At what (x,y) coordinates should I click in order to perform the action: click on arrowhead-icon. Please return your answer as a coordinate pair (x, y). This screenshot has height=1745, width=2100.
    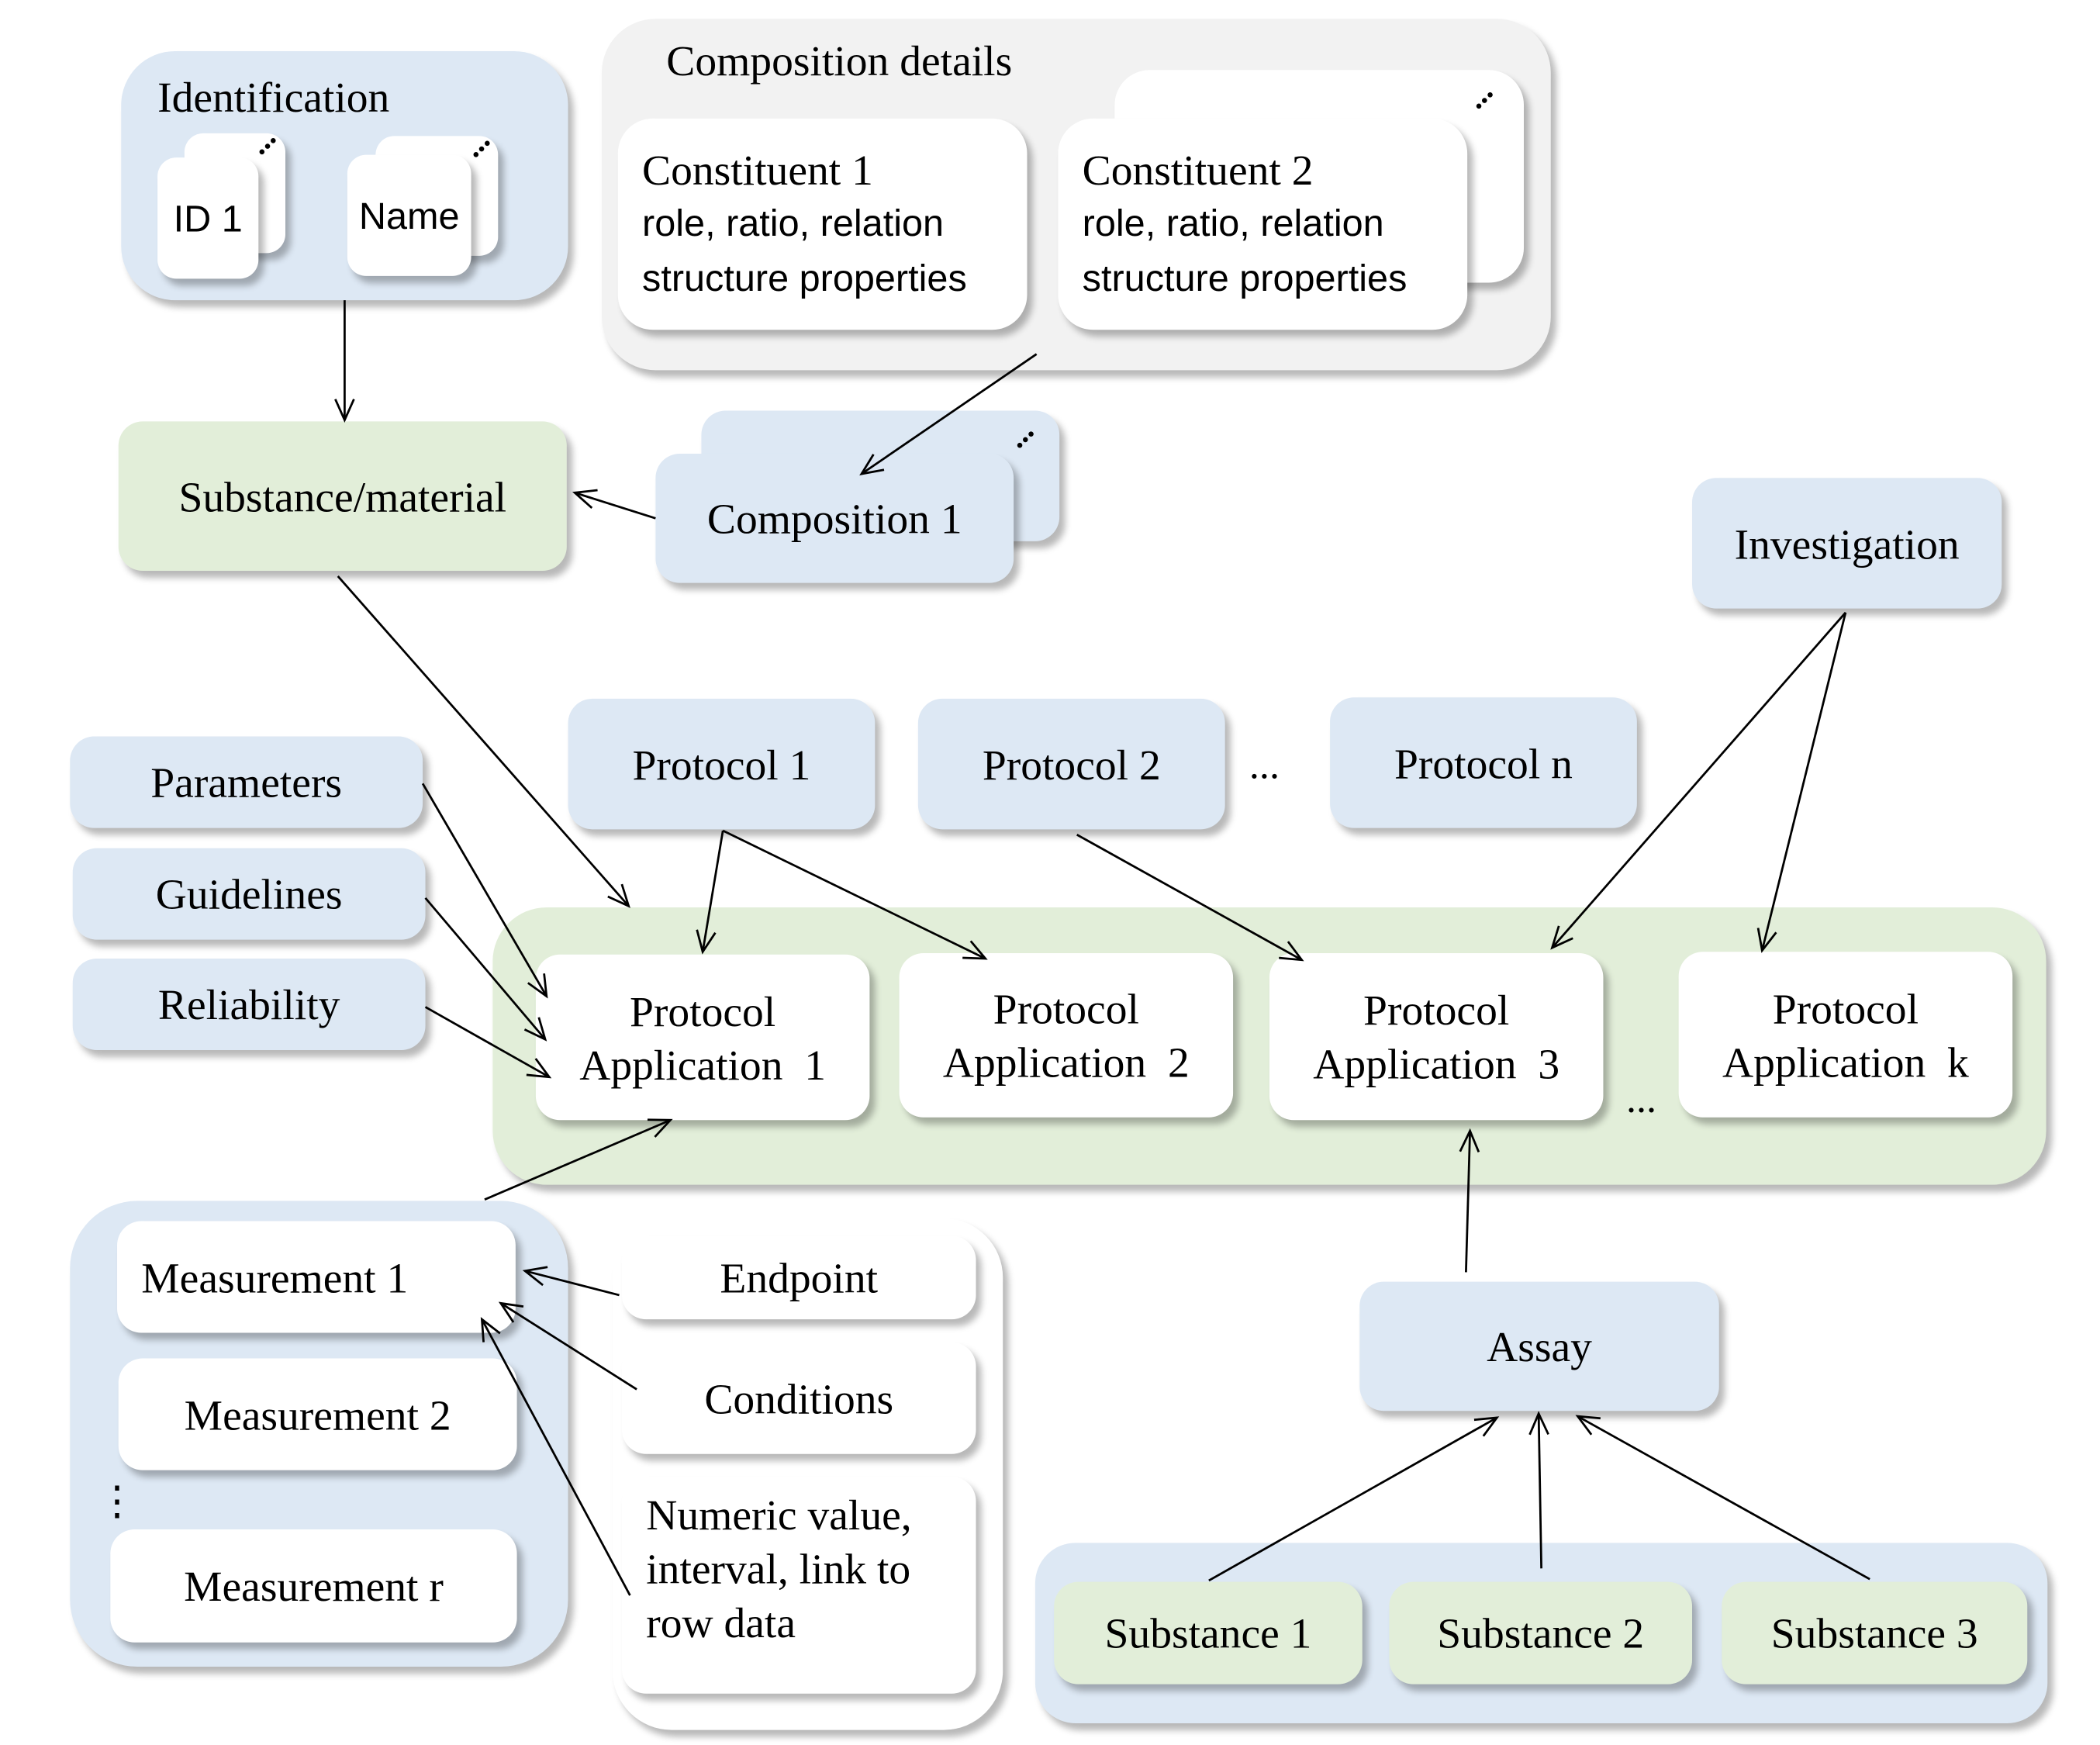
    Looking at the image, I should click on (490, 1329).